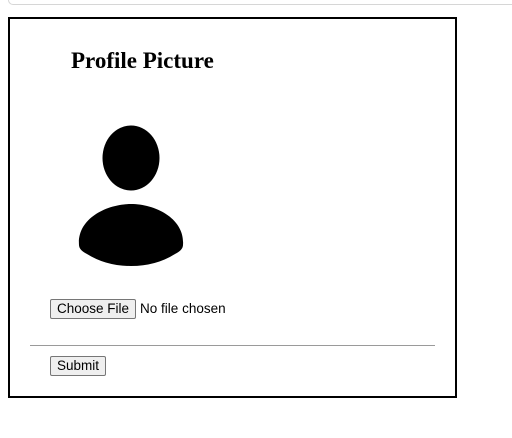 The height and width of the screenshot is (438, 512). What do you see at coordinates (131, 235) in the screenshot?
I see `avatar-body` at bounding box center [131, 235].